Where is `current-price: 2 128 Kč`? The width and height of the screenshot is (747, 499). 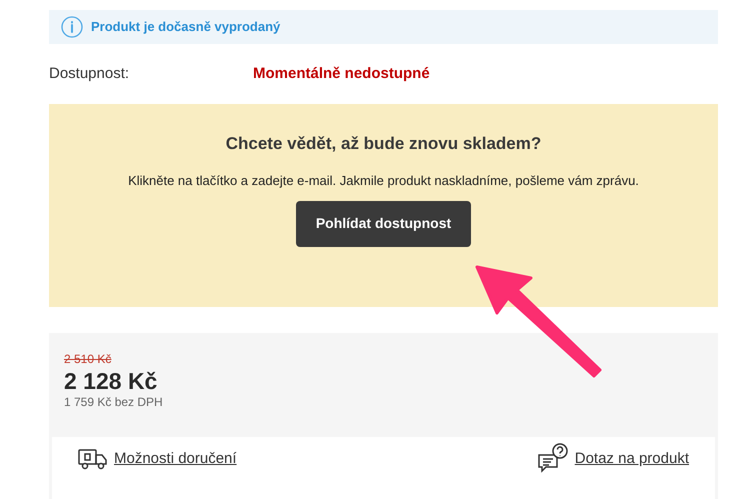 current-price: 2 128 Kč is located at coordinates (111, 381).